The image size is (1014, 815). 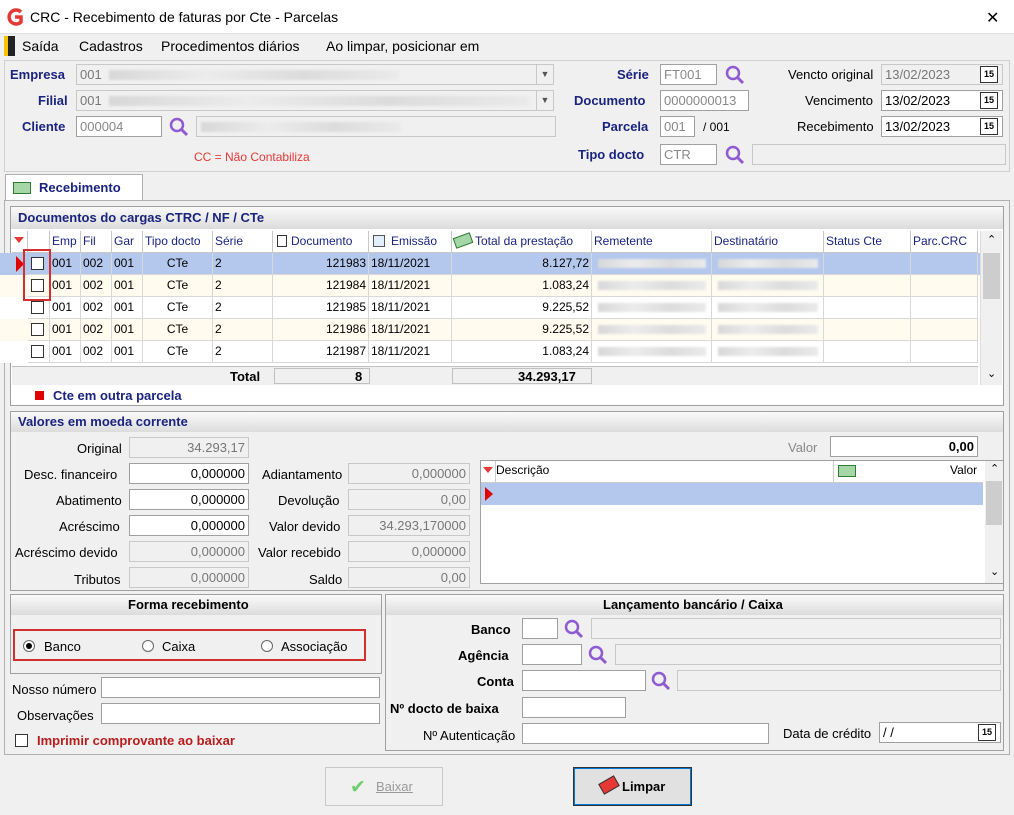 What do you see at coordinates (127, 264) in the screenshot?
I see `table-cell: 001` at bounding box center [127, 264].